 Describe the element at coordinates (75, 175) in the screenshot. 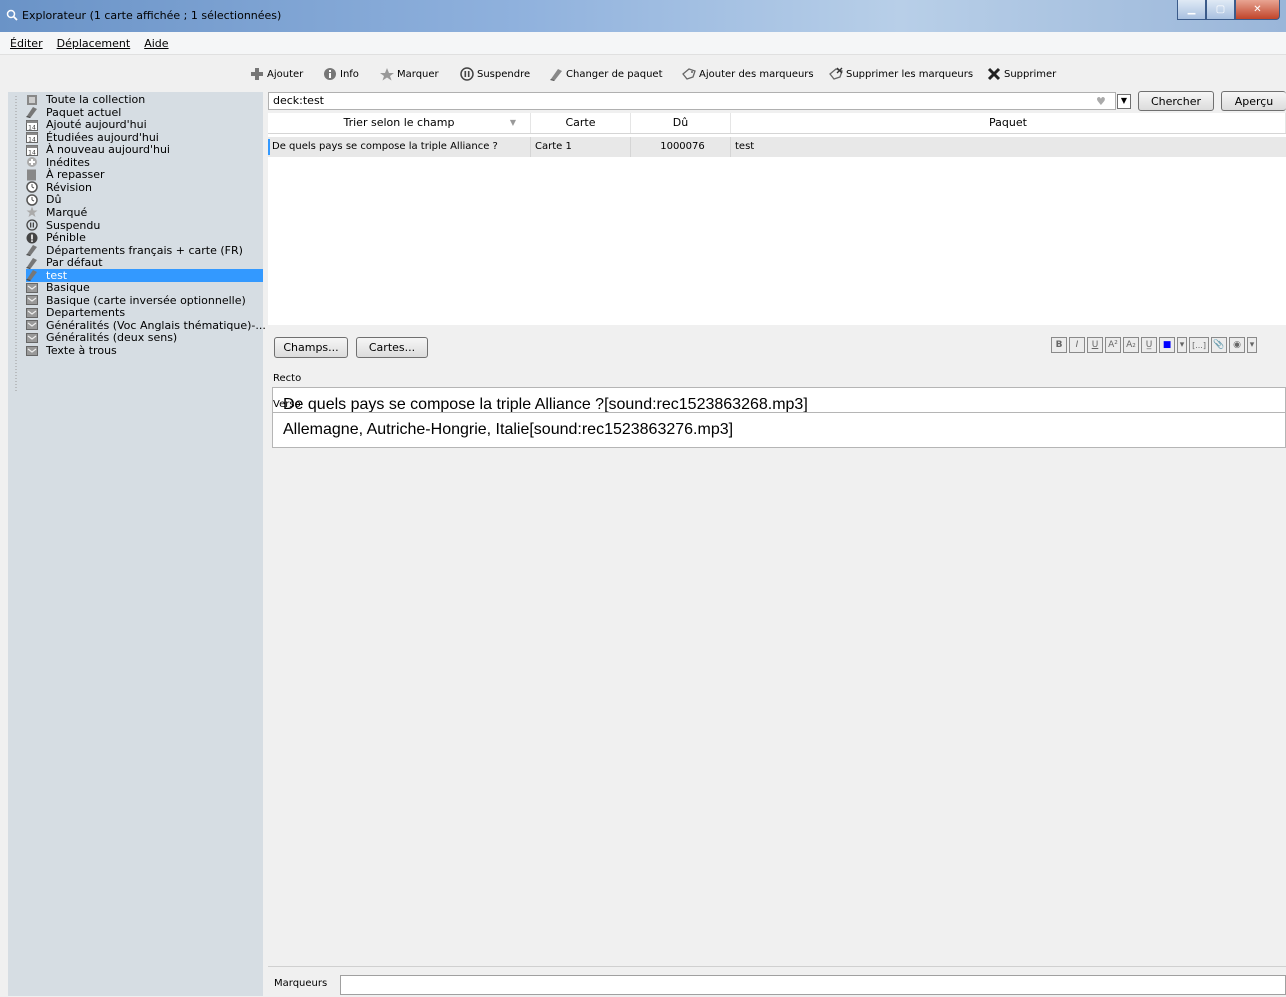

I see `sidebar-item-label: À repasser` at that location.